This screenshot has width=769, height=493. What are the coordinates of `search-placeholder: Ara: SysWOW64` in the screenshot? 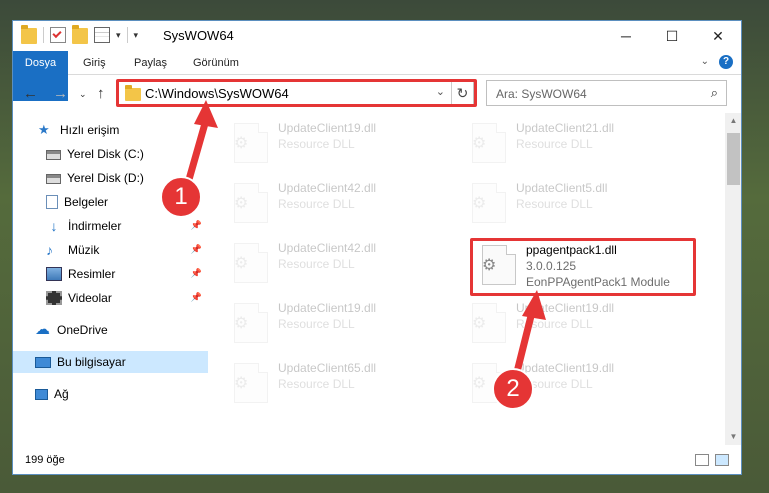 It's located at (541, 94).